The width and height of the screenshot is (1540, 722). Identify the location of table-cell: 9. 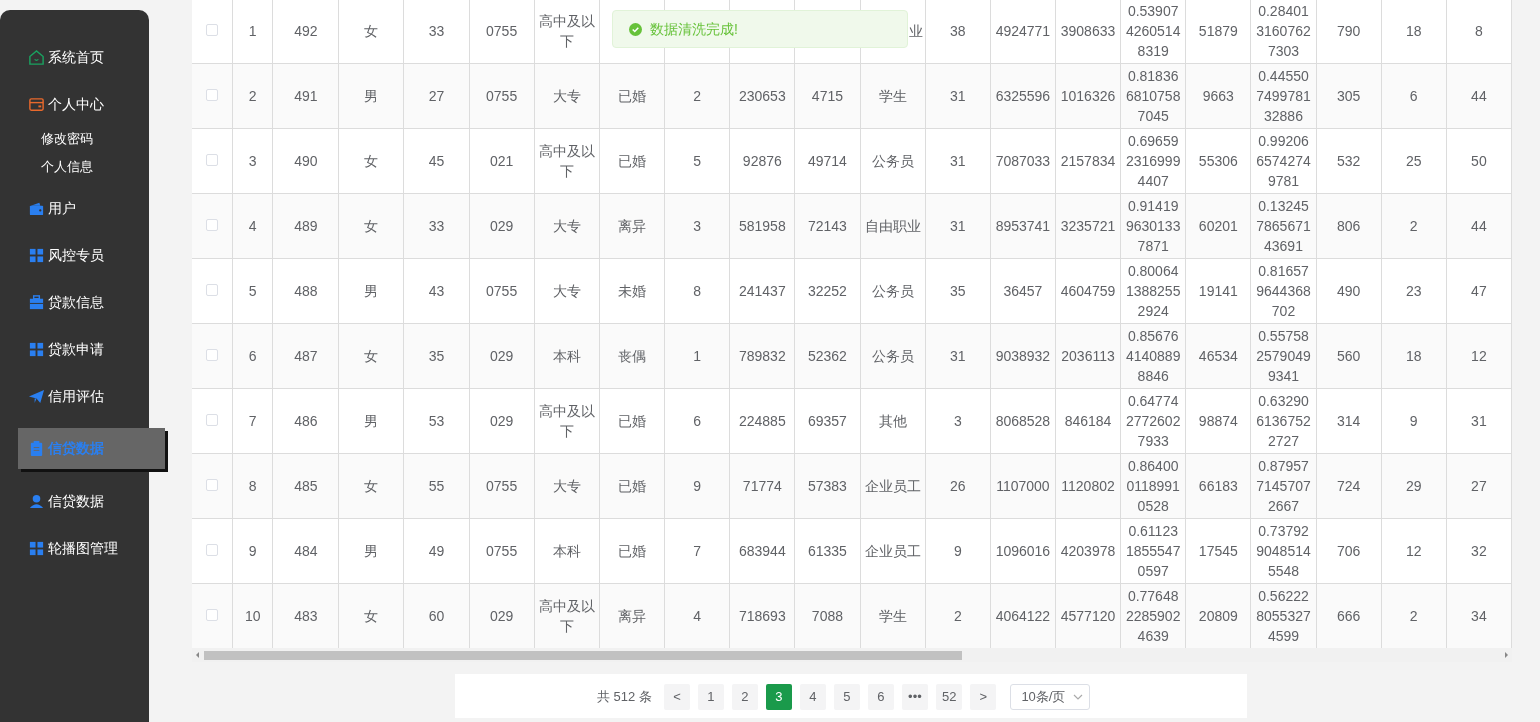
(252, 551).